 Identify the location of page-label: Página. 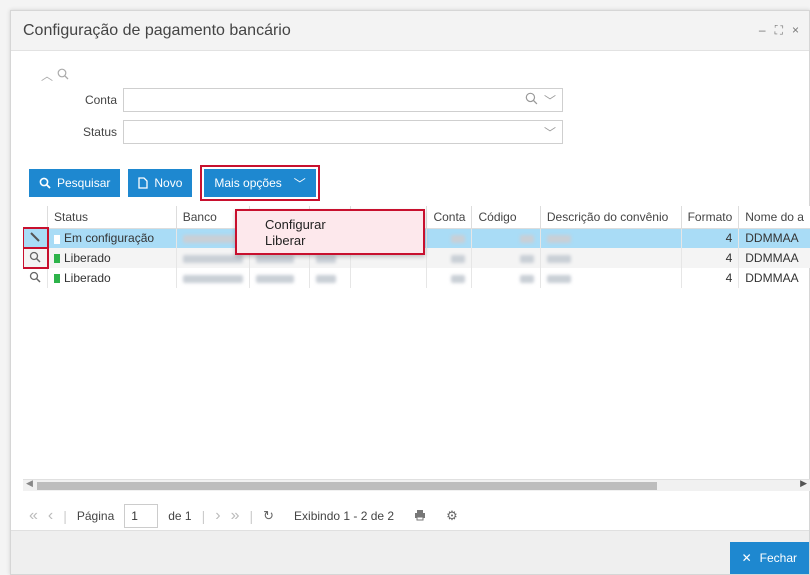
(95, 516).